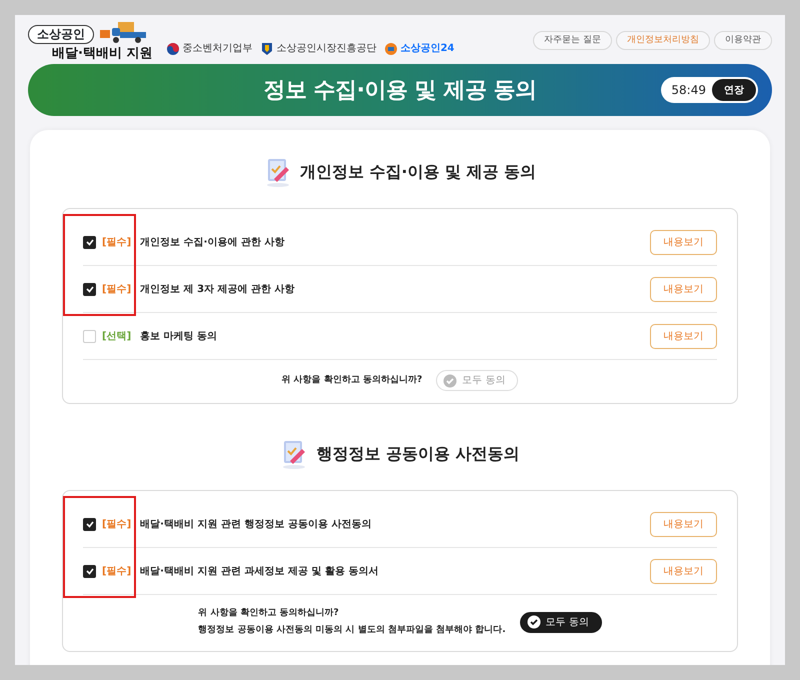 The width and height of the screenshot is (800, 680). I want to click on consent-label: 홍보 마케팅 동의, so click(179, 337).